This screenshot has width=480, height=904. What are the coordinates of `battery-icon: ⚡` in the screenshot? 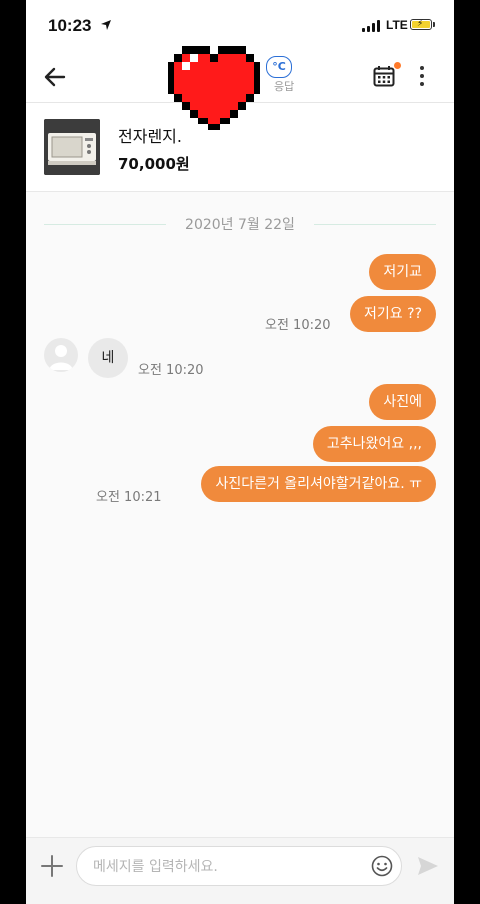 It's located at (421, 24).